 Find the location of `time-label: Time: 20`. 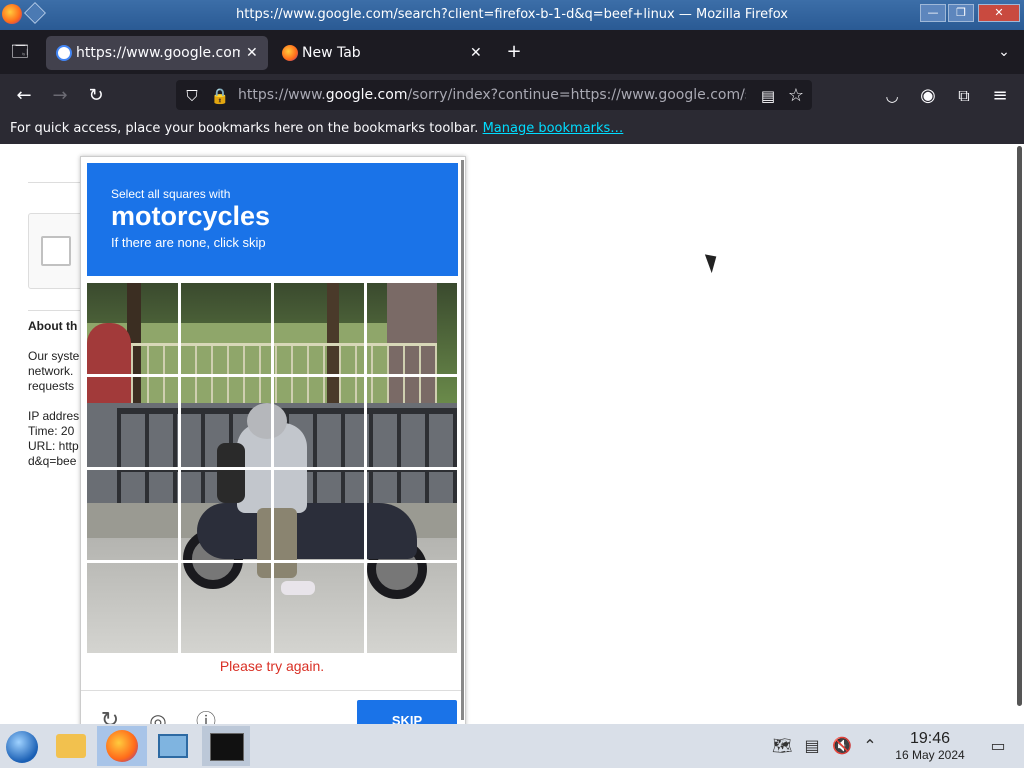

time-label: Time: 20 is located at coordinates (51, 431).